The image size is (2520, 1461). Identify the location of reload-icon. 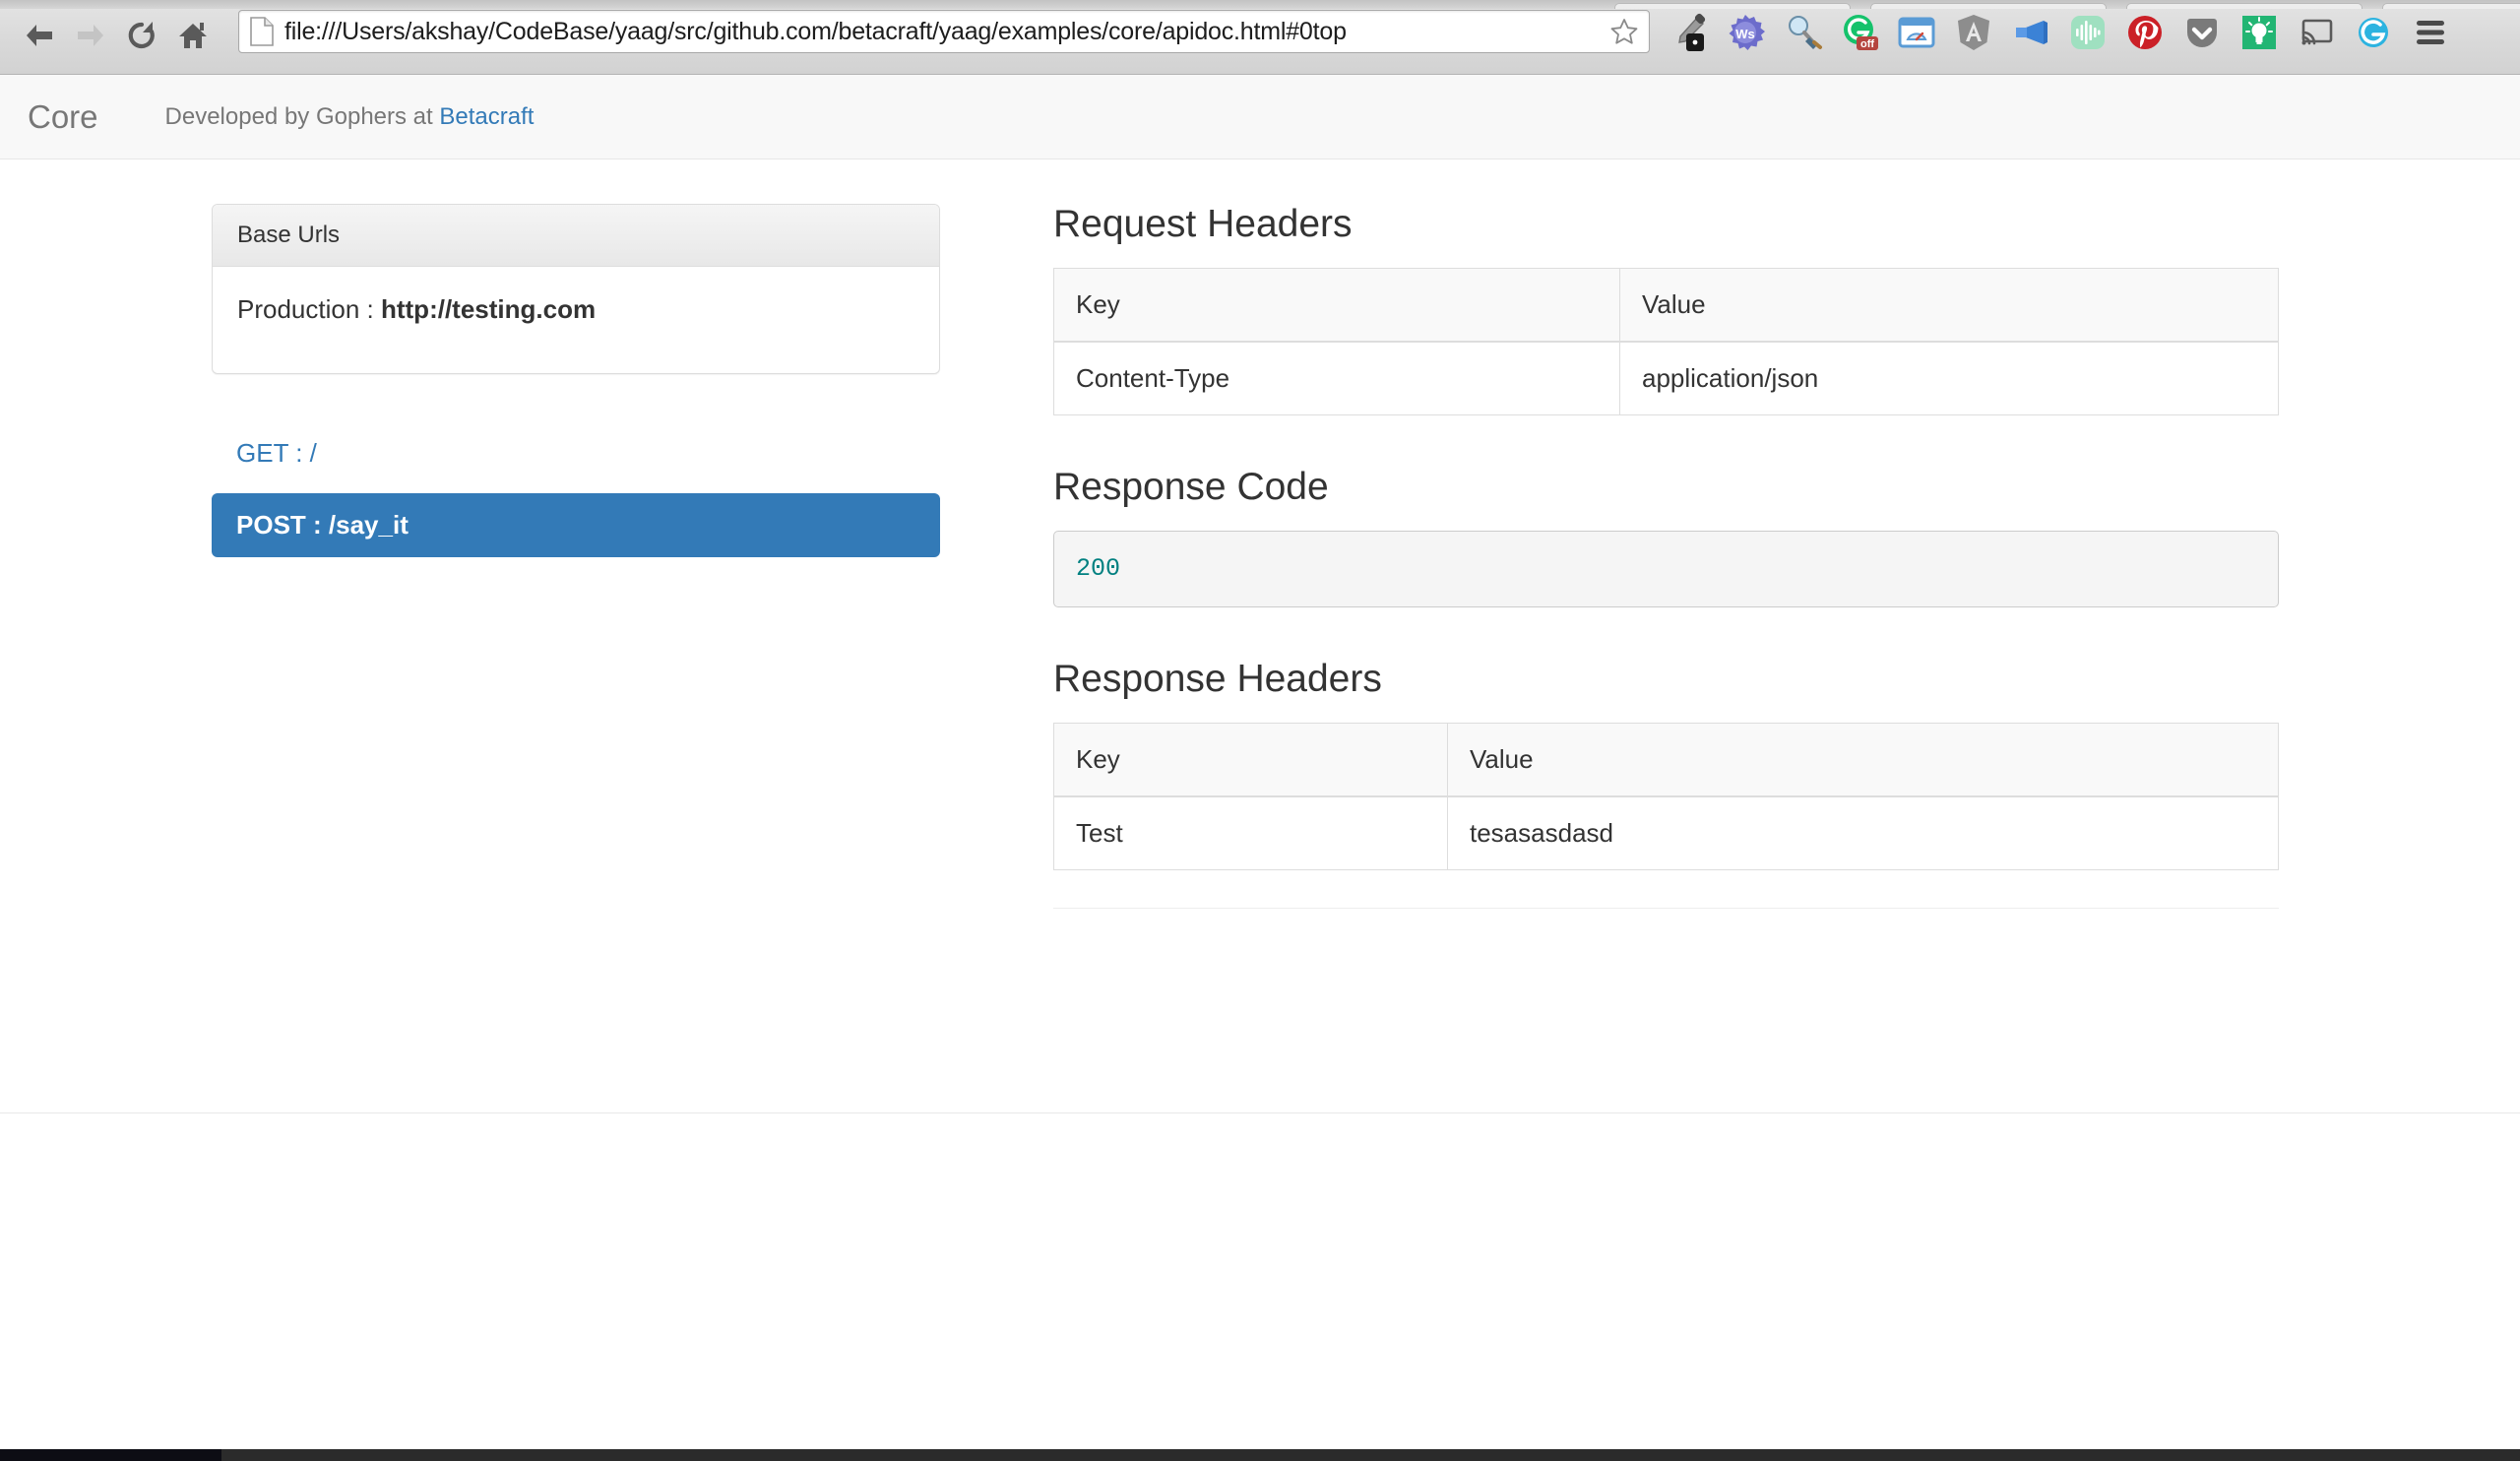
(141, 35).